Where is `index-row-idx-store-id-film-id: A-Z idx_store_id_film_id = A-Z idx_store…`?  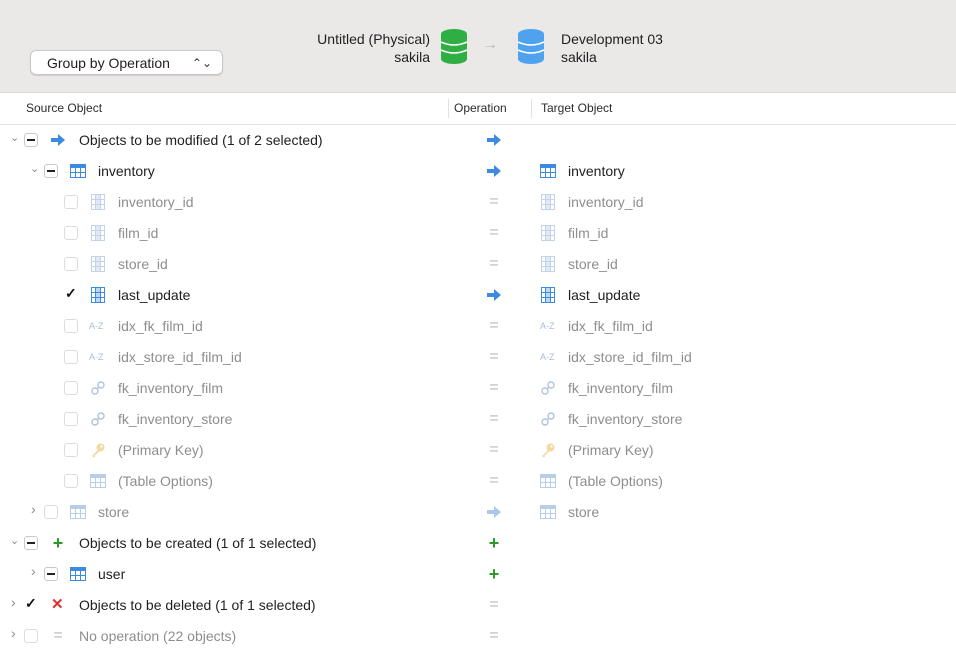
index-row-idx-store-id-film-id: A-Z idx_store_id_film_id = A-Z idx_store… is located at coordinates (478, 357).